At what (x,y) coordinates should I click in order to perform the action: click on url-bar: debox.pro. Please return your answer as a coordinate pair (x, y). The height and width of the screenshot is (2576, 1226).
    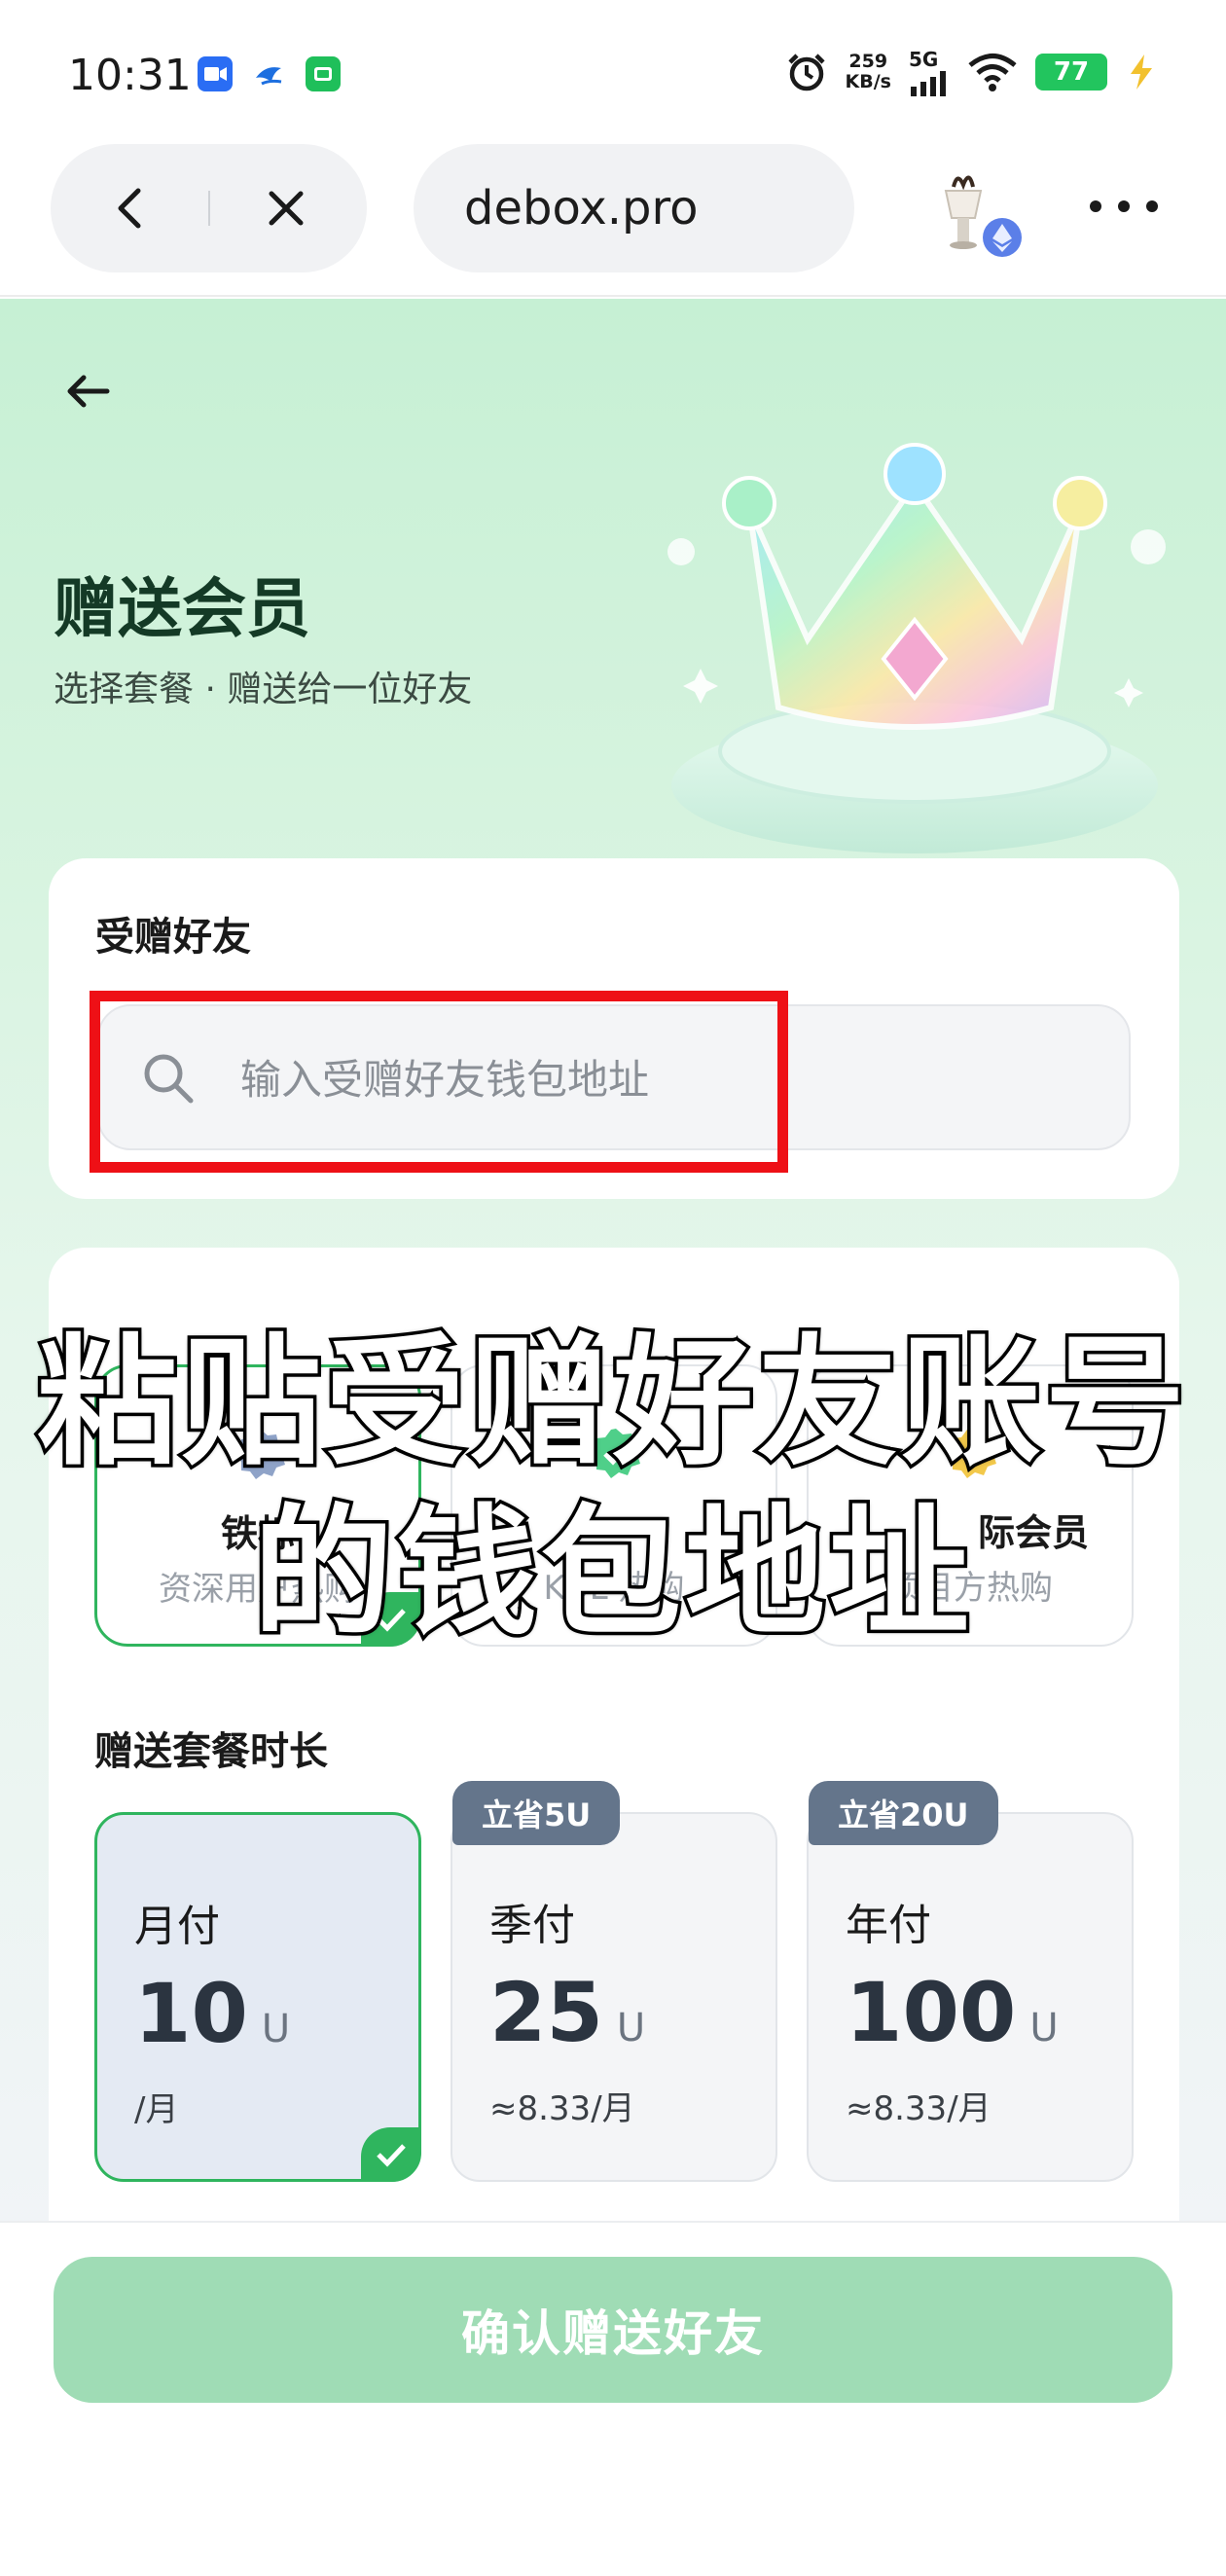
    Looking at the image, I should click on (634, 208).